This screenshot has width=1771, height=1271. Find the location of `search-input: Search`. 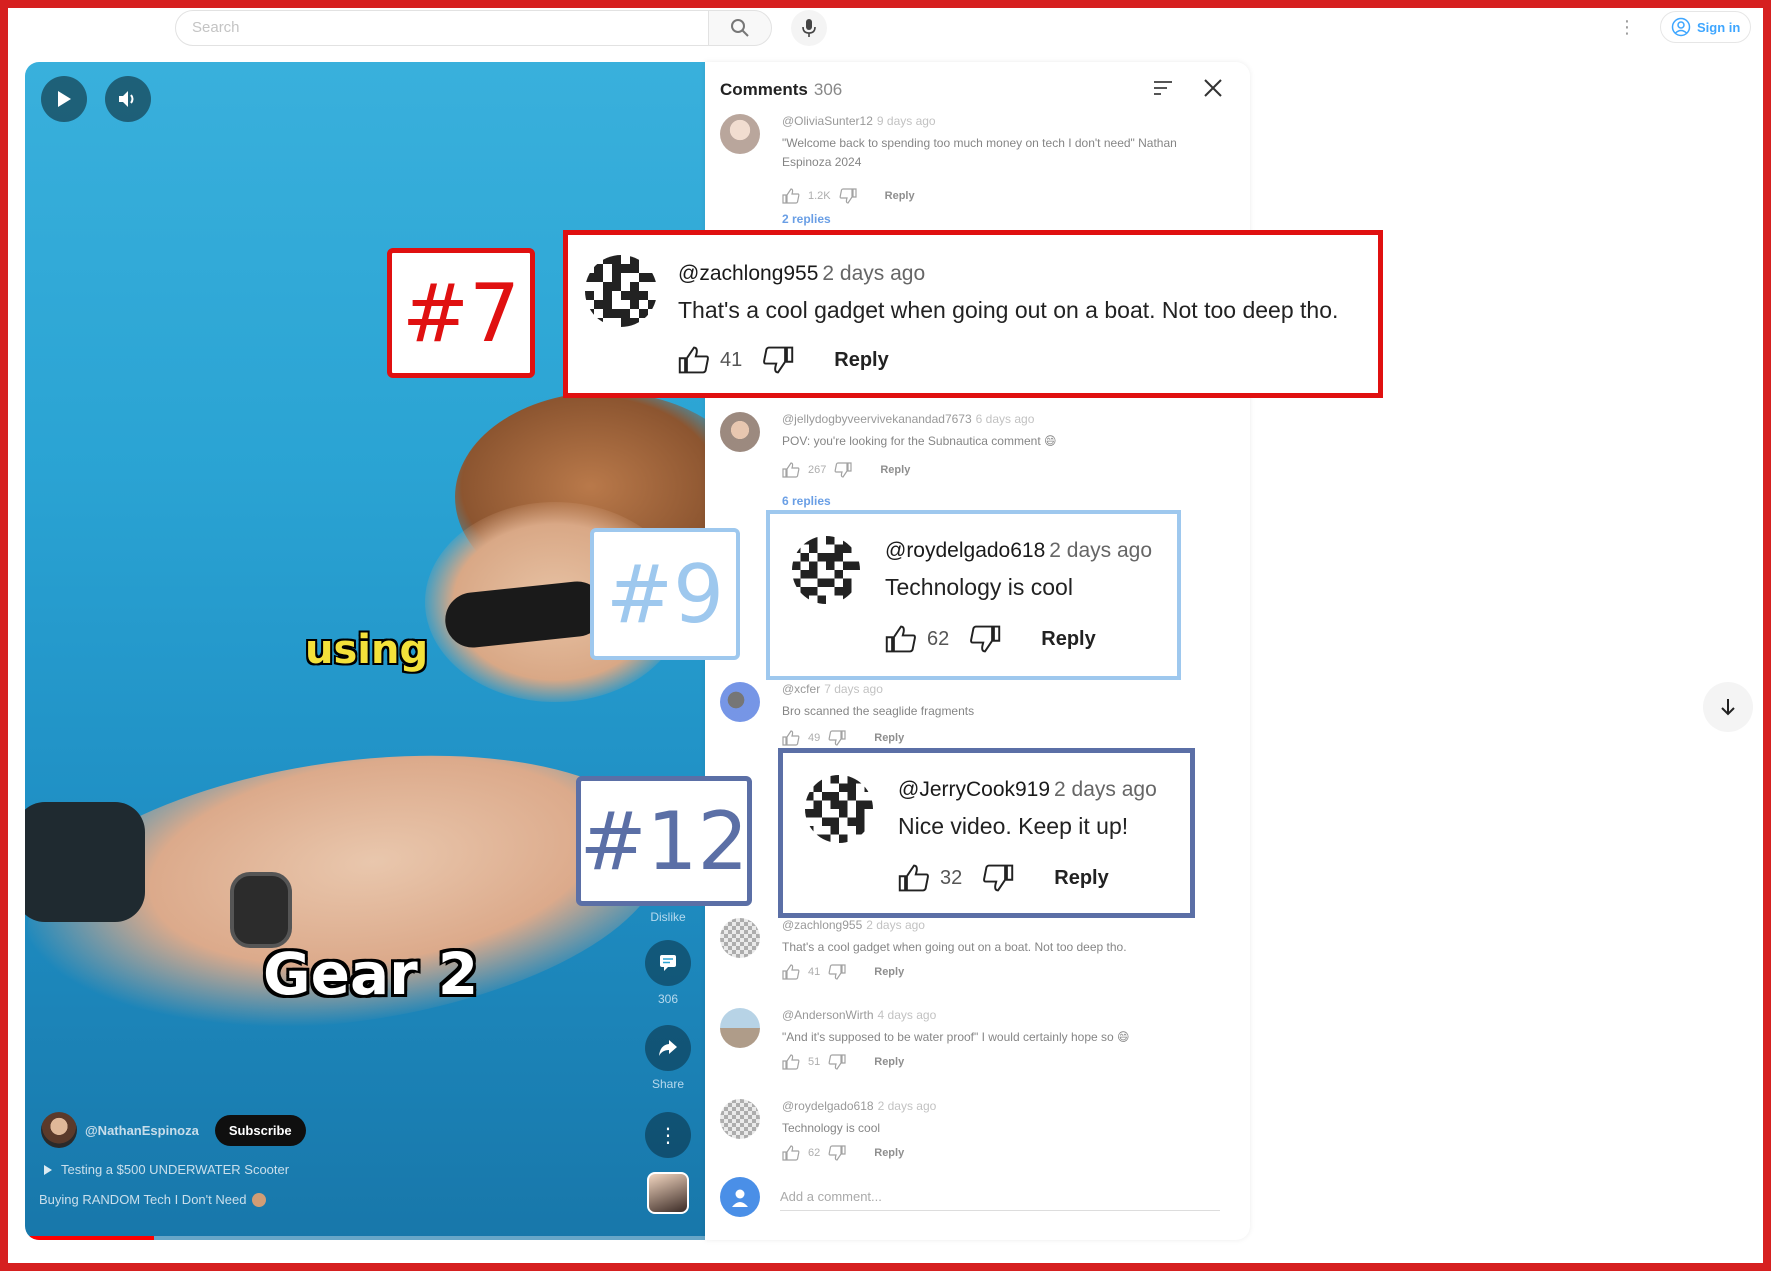

search-input: Search is located at coordinates (442, 28).